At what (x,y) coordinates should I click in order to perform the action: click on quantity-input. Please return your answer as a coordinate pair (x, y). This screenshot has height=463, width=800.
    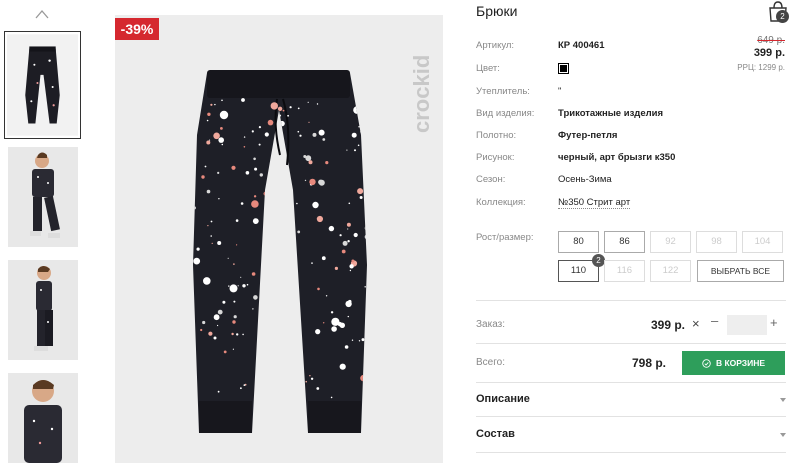
    Looking at the image, I should click on (747, 325).